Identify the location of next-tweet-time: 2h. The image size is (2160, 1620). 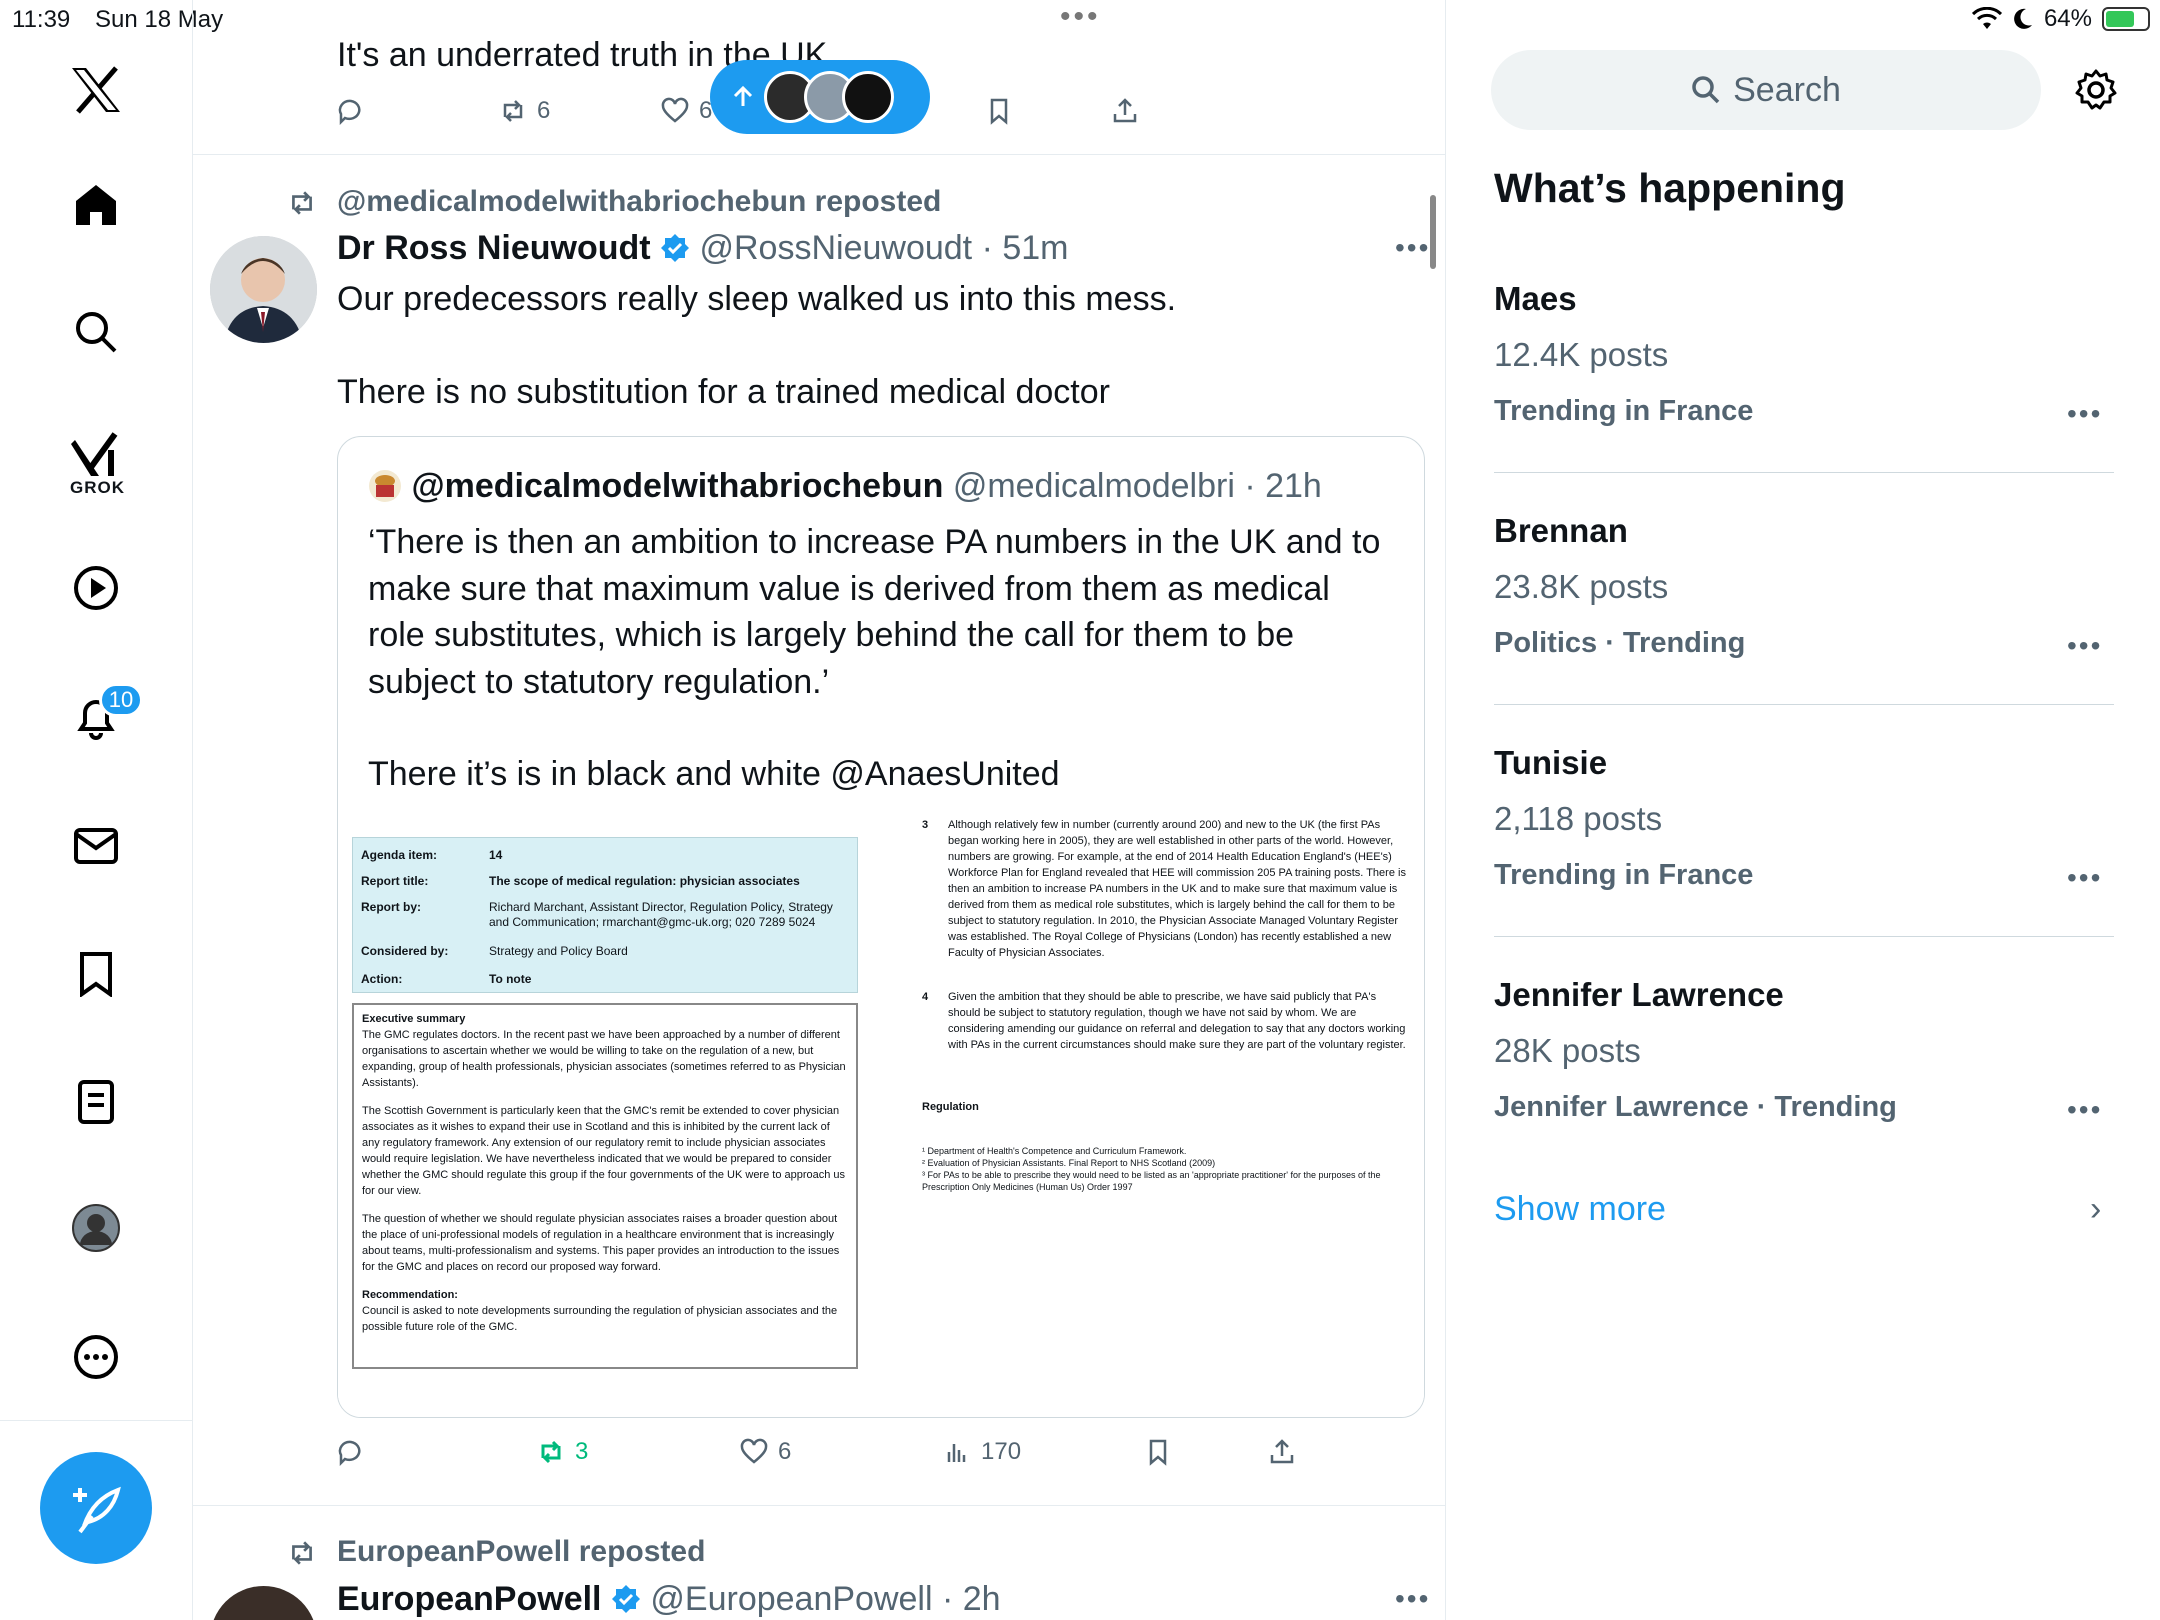
(982, 1599).